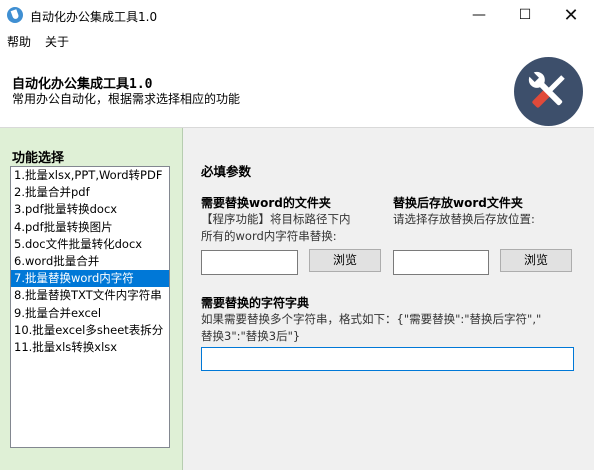 Image resolution: width=594 pixels, height=470 pixels. Describe the element at coordinates (90, 244) in the screenshot. I see `function-item-5: 5.doc文件批量转化docx` at that location.